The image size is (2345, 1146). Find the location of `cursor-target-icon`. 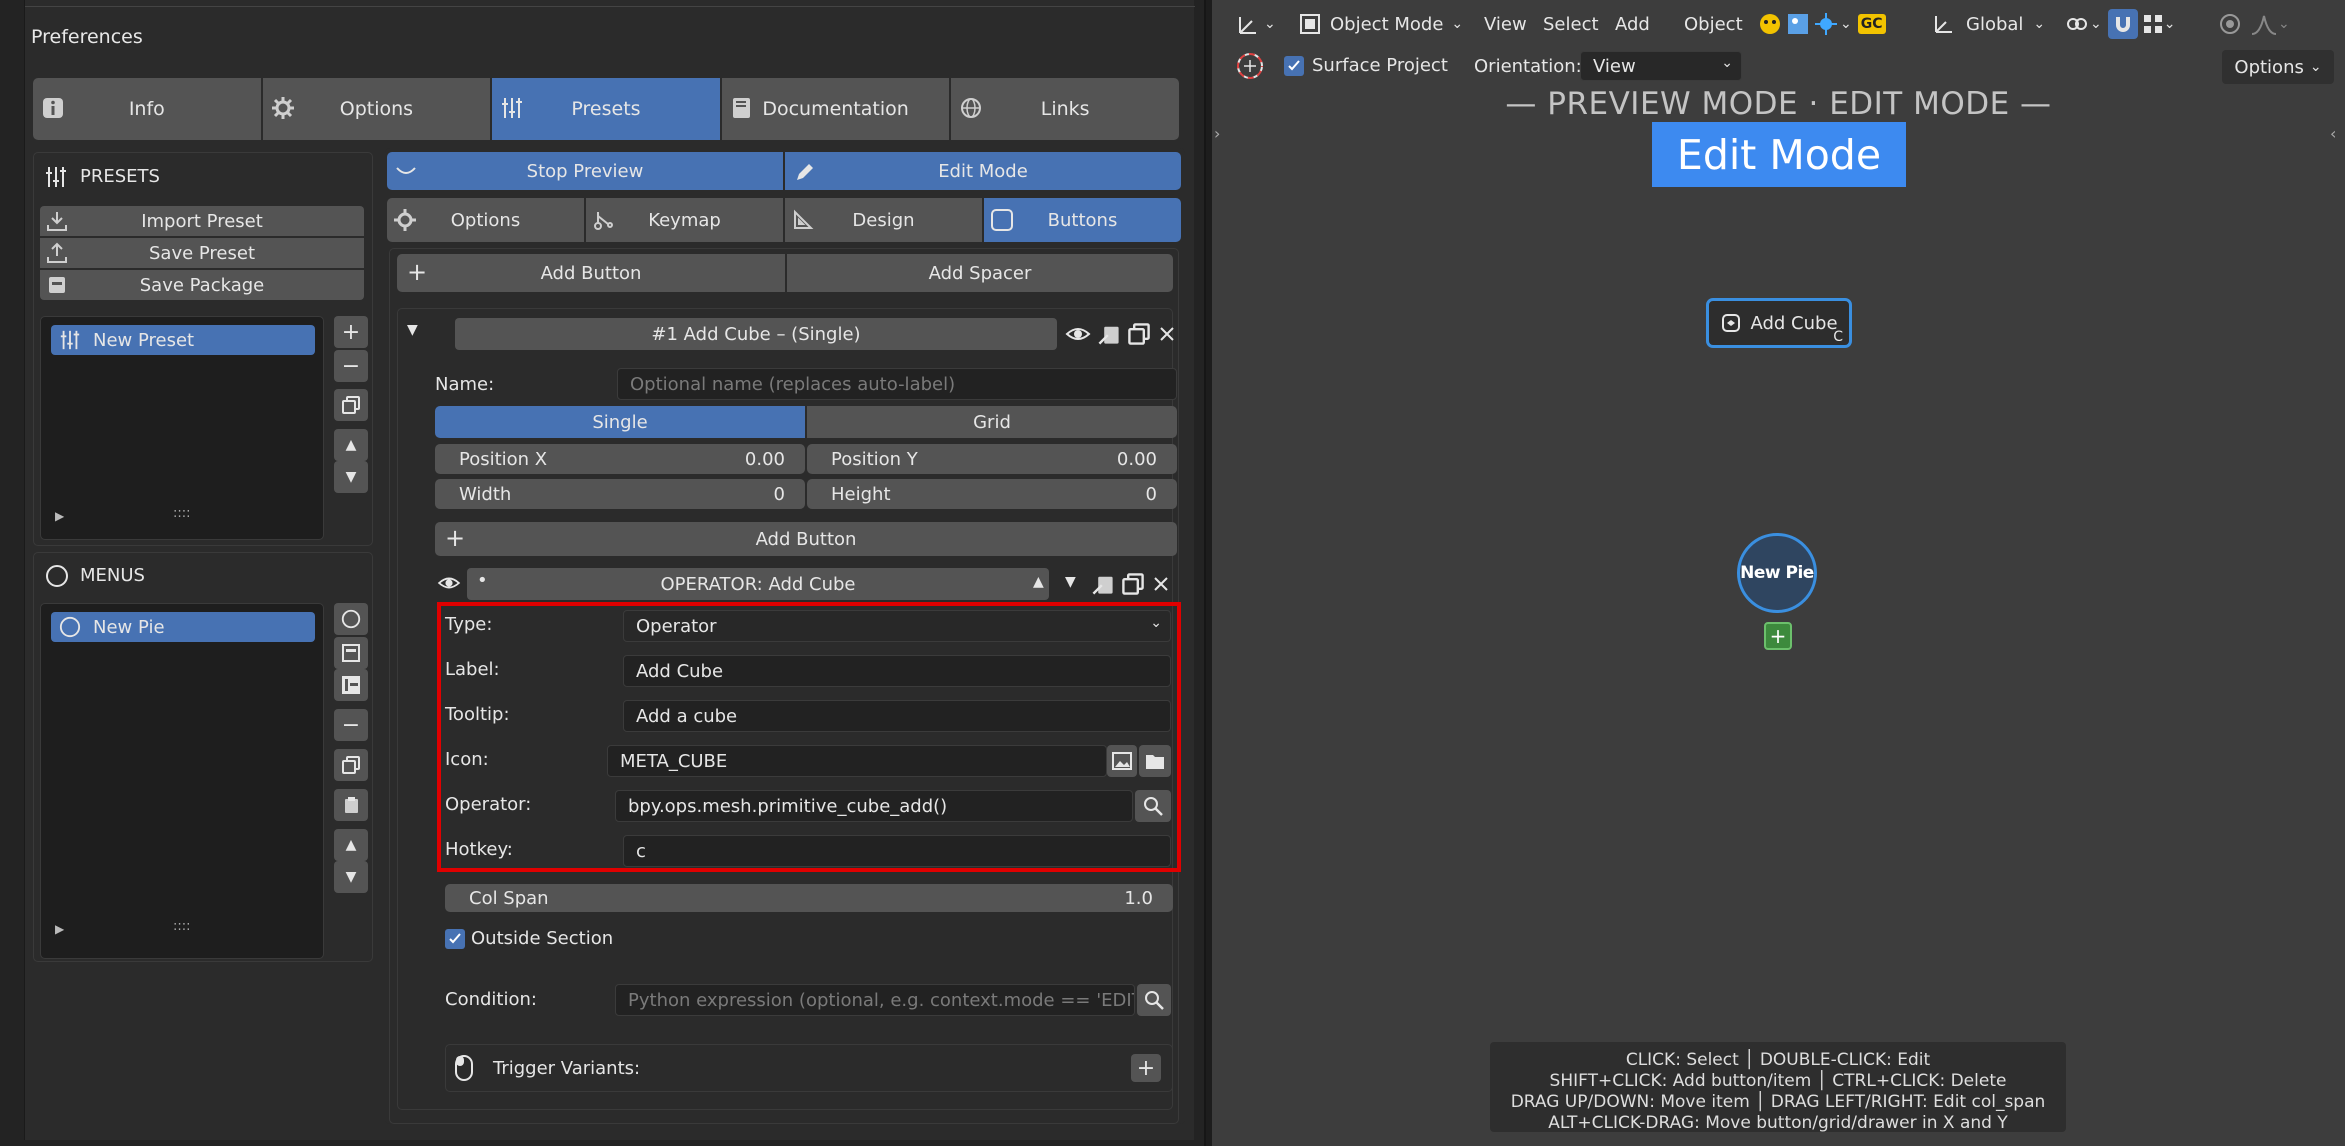

cursor-target-icon is located at coordinates (1250, 66).